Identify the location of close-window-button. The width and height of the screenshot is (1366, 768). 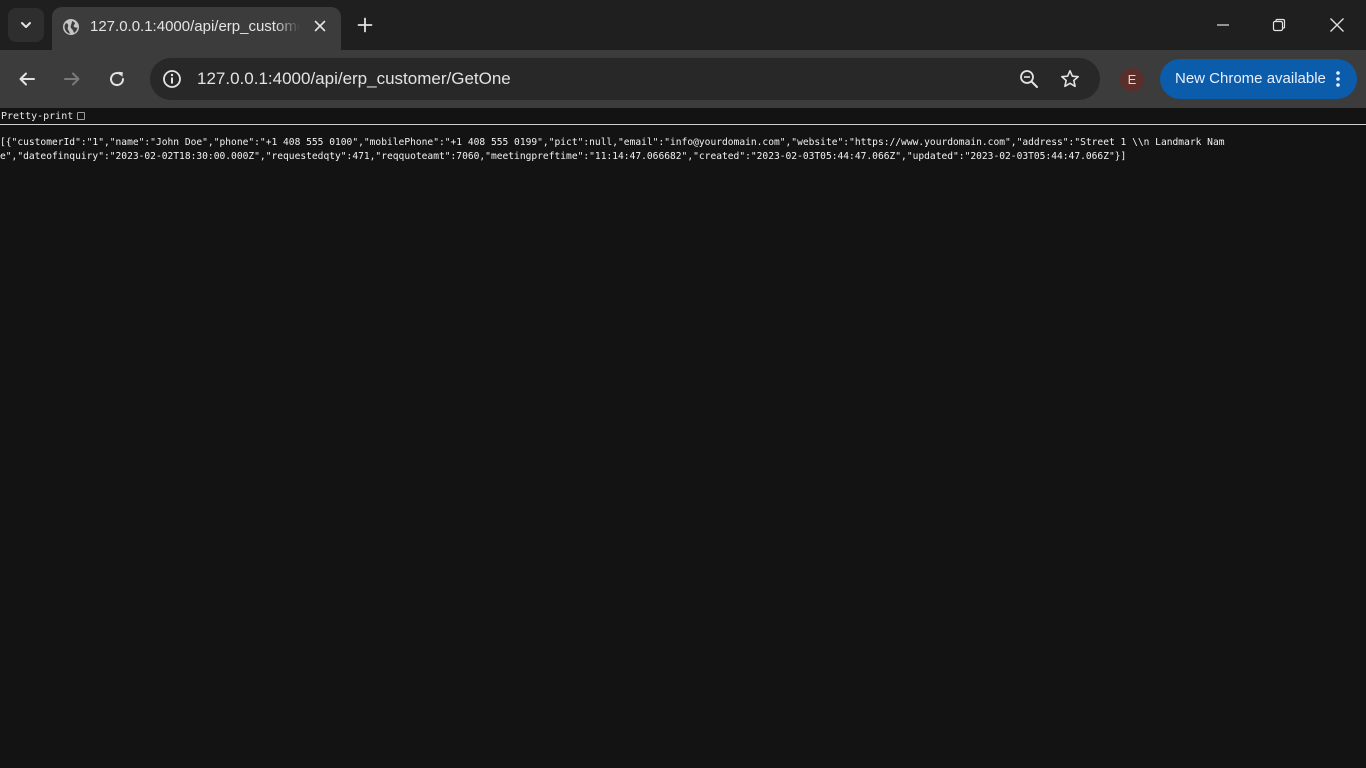
(1337, 25).